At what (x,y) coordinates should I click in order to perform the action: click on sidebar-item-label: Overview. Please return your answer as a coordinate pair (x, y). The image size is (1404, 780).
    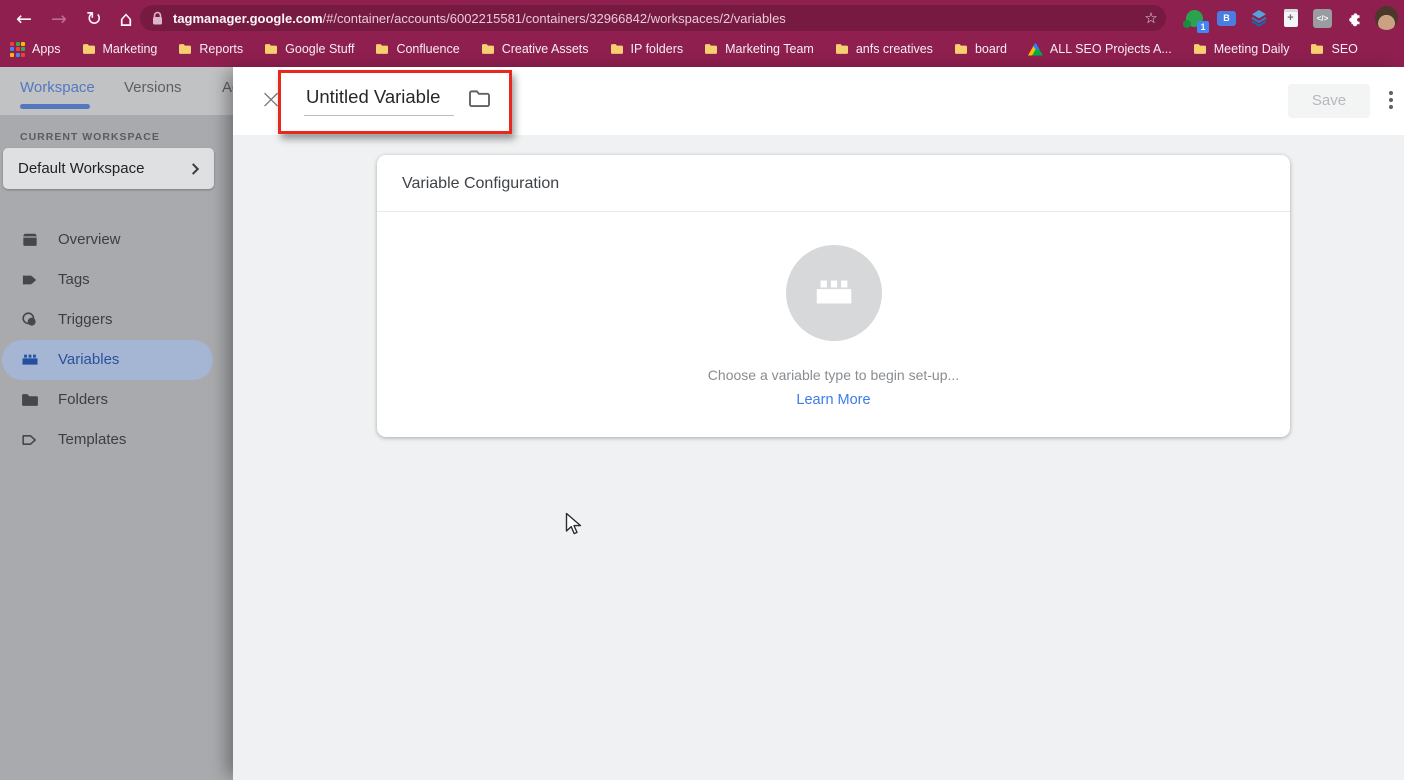
    Looking at the image, I should click on (89, 239).